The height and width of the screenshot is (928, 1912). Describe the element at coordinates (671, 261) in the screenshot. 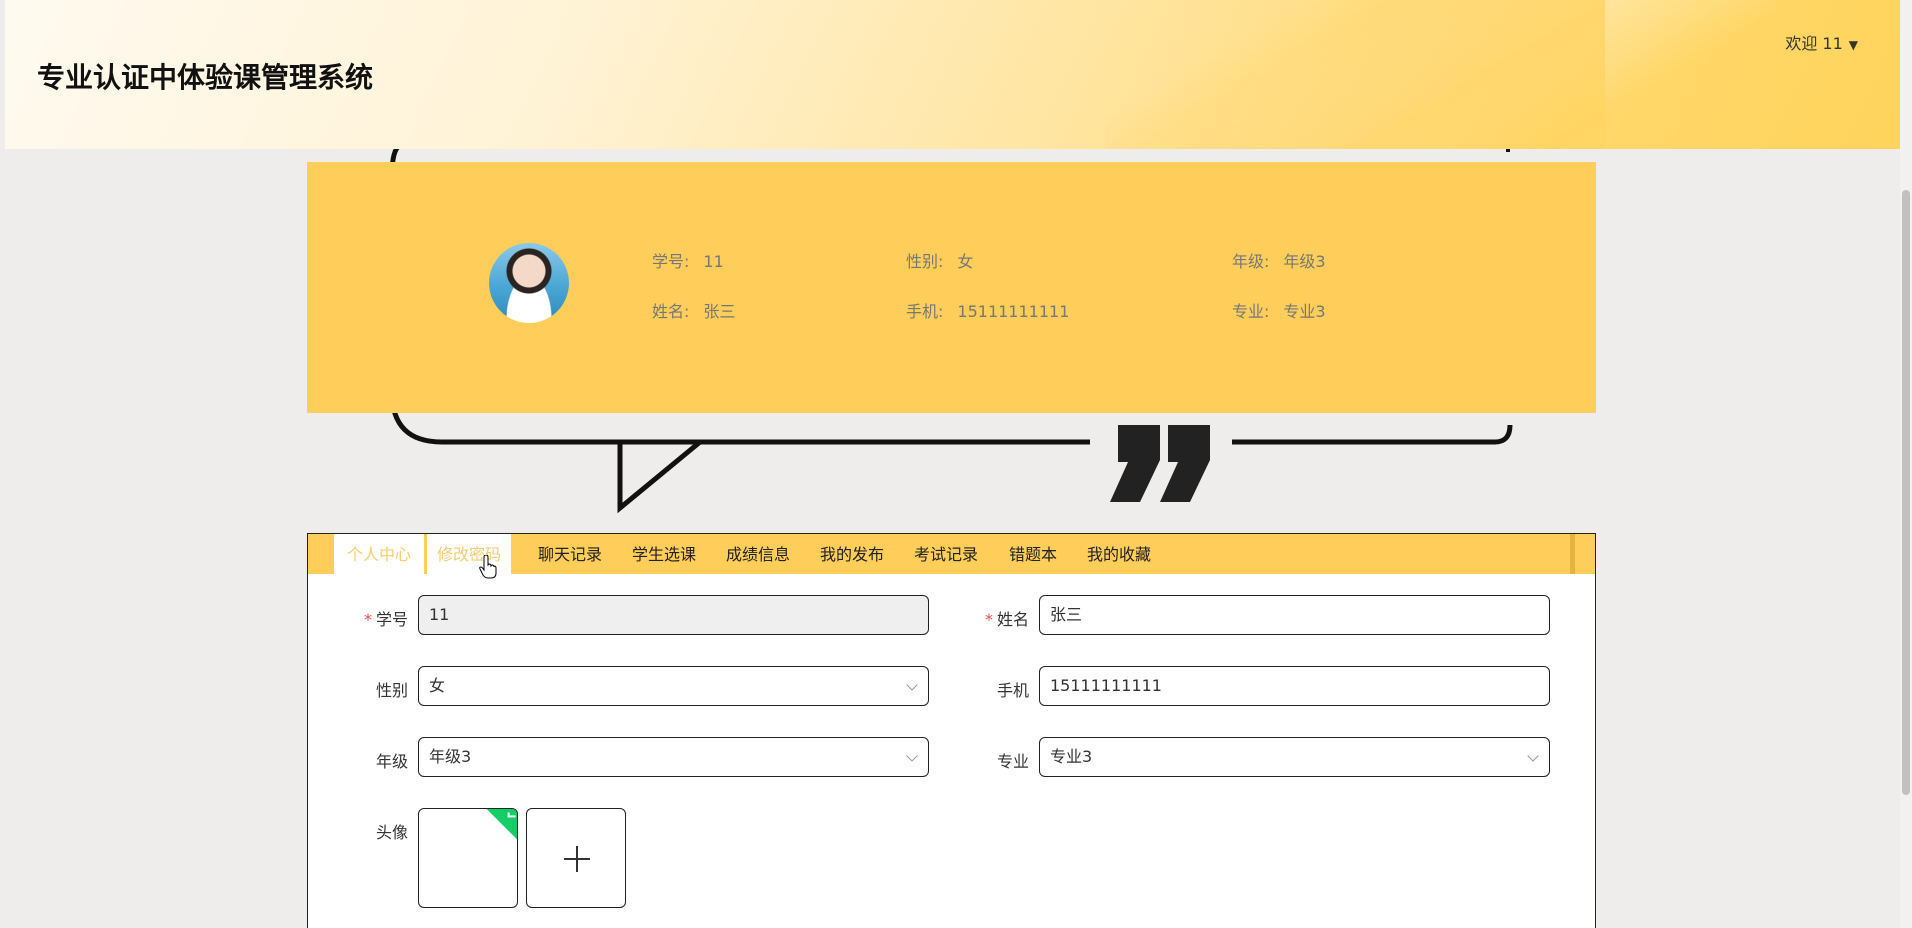

I see `info-label: 学号:` at that location.